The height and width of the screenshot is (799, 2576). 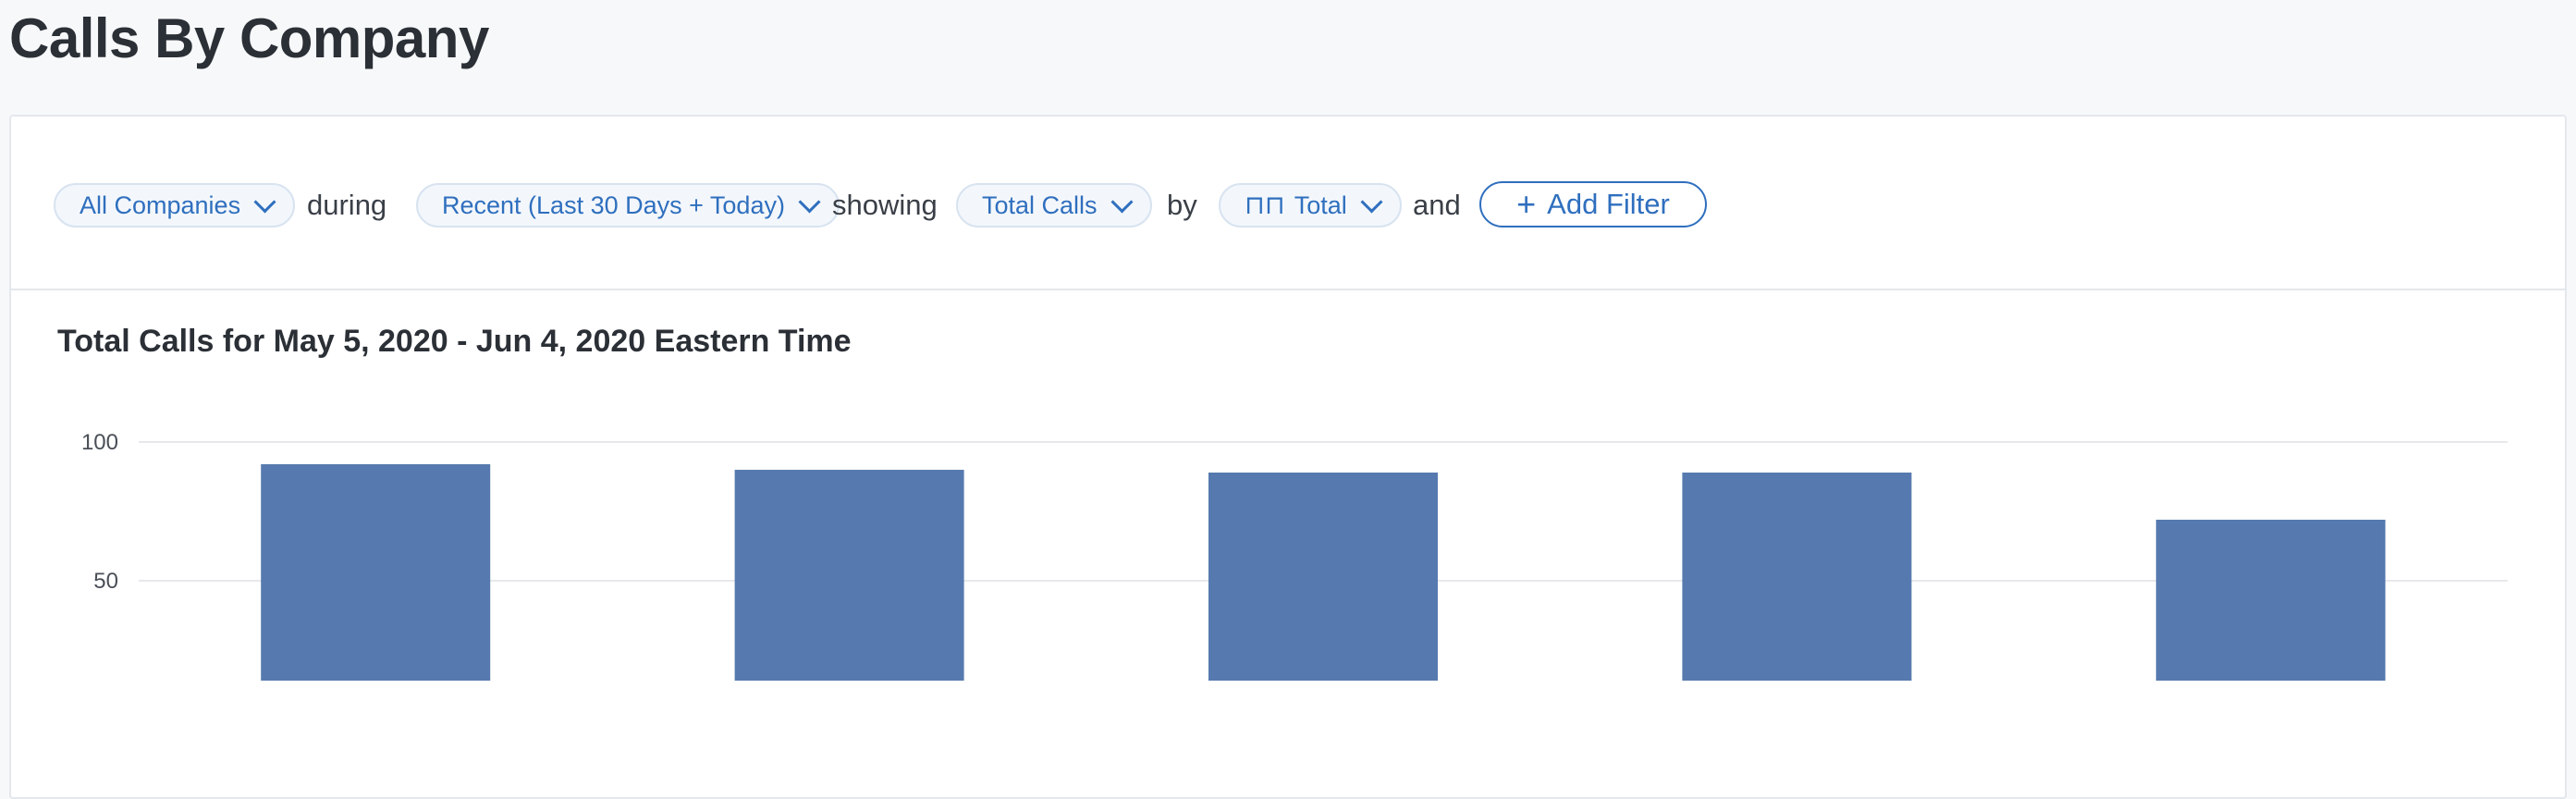 What do you see at coordinates (849, 575) in the screenshot?
I see `bar-dallas-neon-works` at bounding box center [849, 575].